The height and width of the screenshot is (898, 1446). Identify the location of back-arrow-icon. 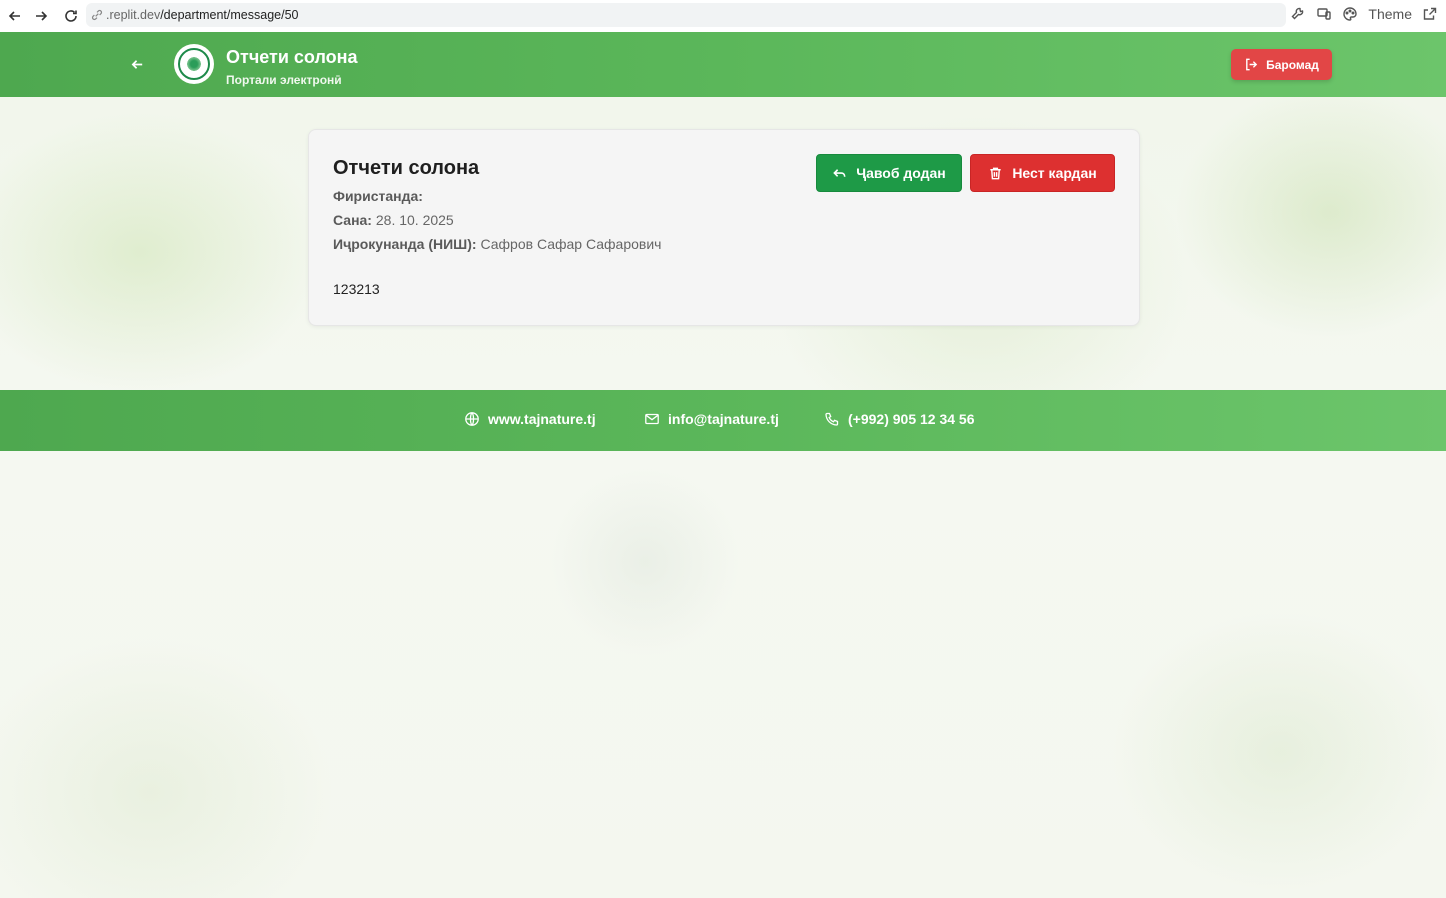
(15, 16).